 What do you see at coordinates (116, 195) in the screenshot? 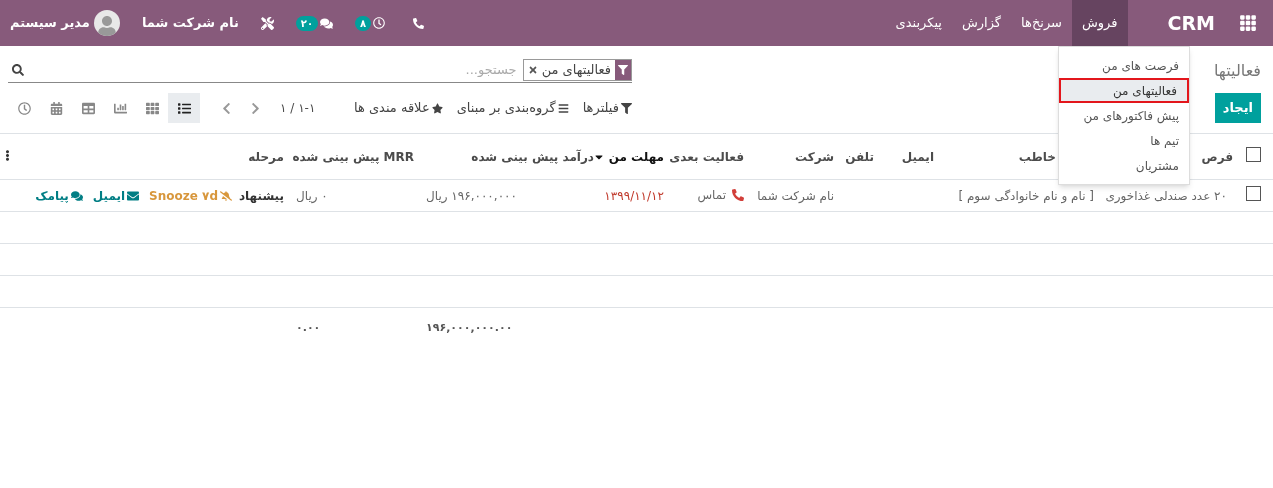
I see `activity-action-button: ایمیل` at bounding box center [116, 195].